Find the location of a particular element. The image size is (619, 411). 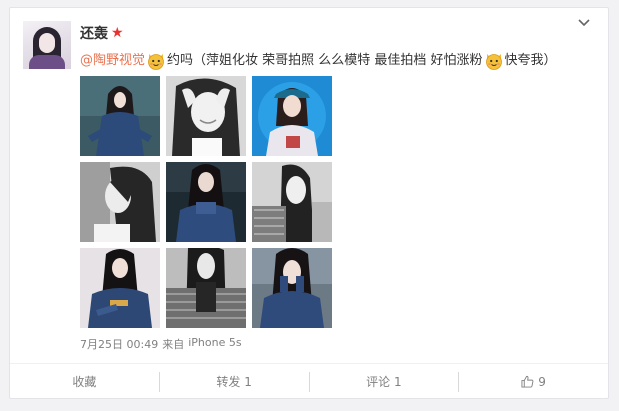

username-row: 还轰 ★ is located at coordinates (102, 33).